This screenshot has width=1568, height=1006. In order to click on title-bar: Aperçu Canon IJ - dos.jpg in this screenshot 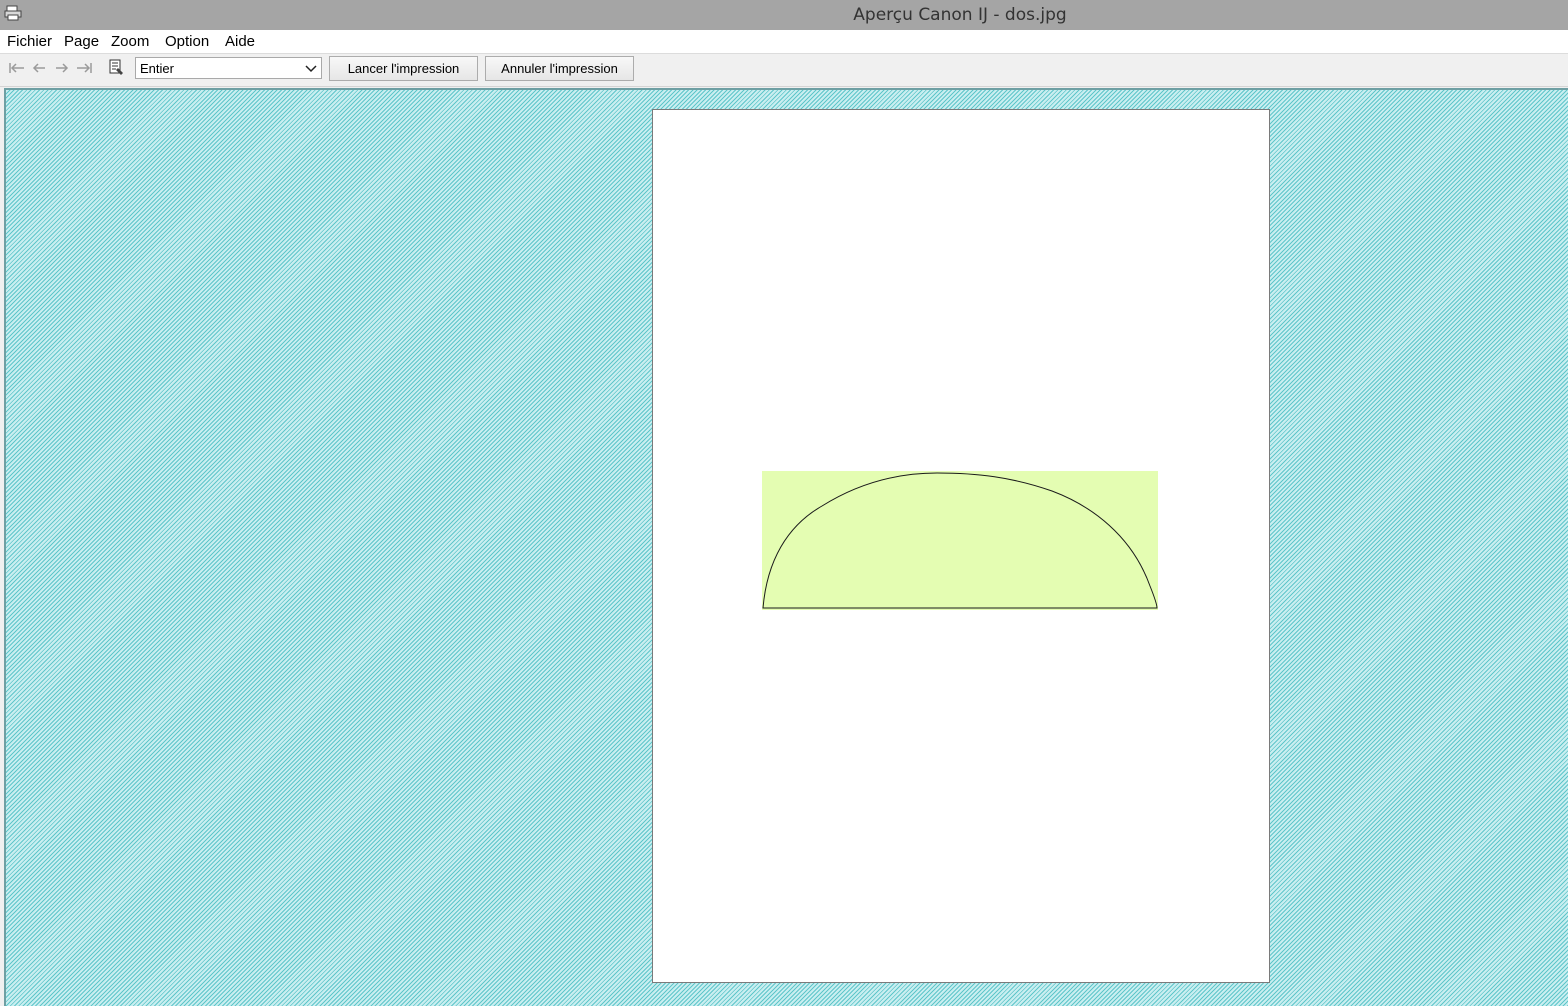, I will do `click(784, 15)`.